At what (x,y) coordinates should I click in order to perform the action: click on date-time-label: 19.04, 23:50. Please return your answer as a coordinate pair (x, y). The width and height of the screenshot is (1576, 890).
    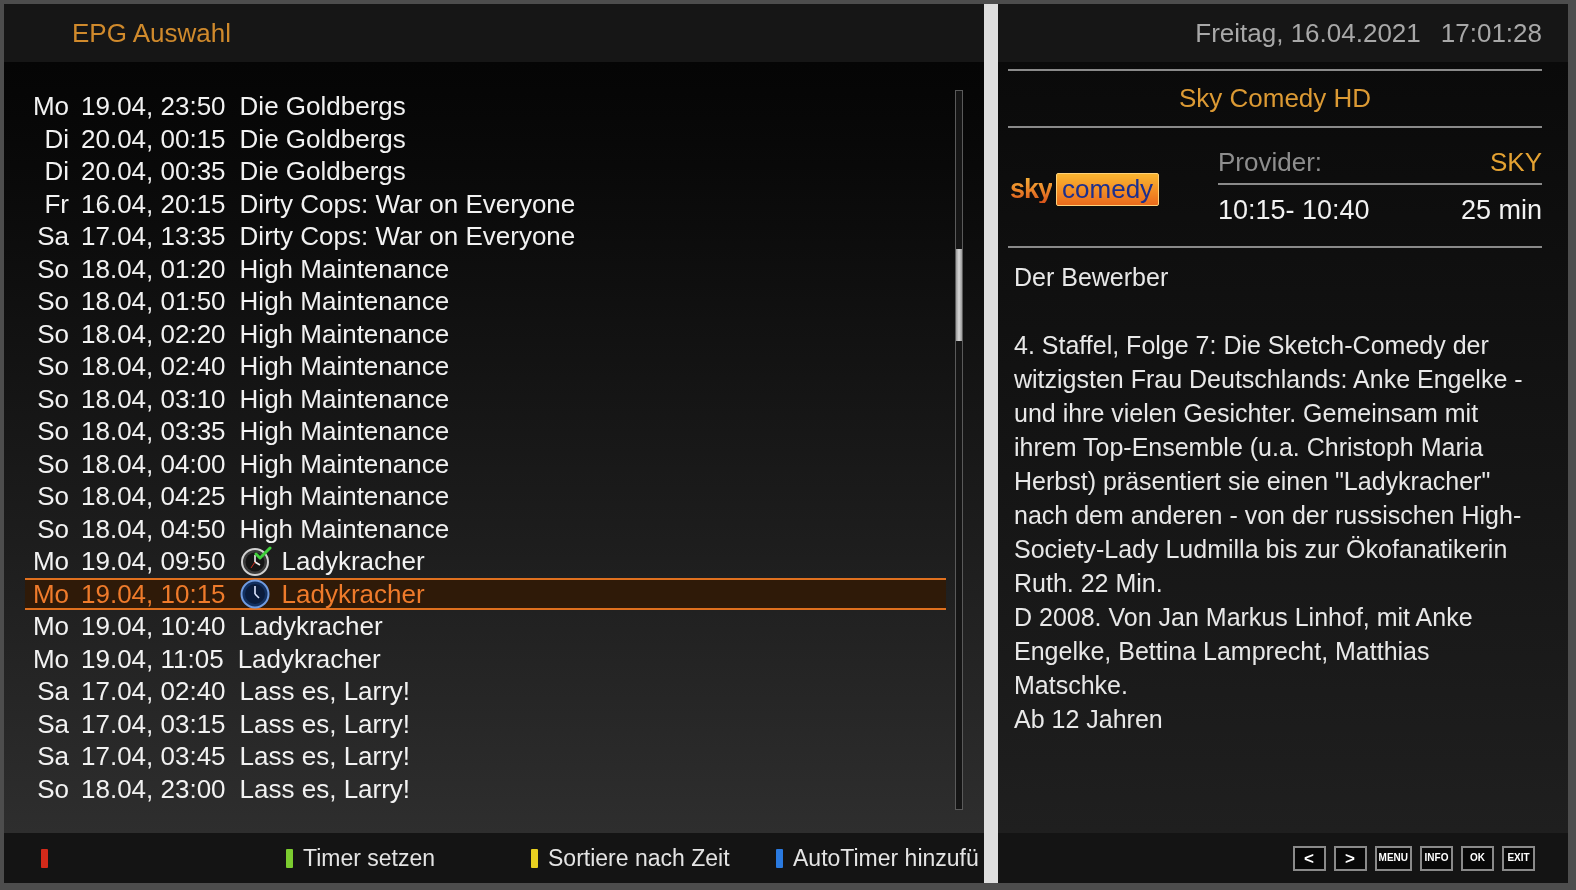
    Looking at the image, I should click on (153, 106).